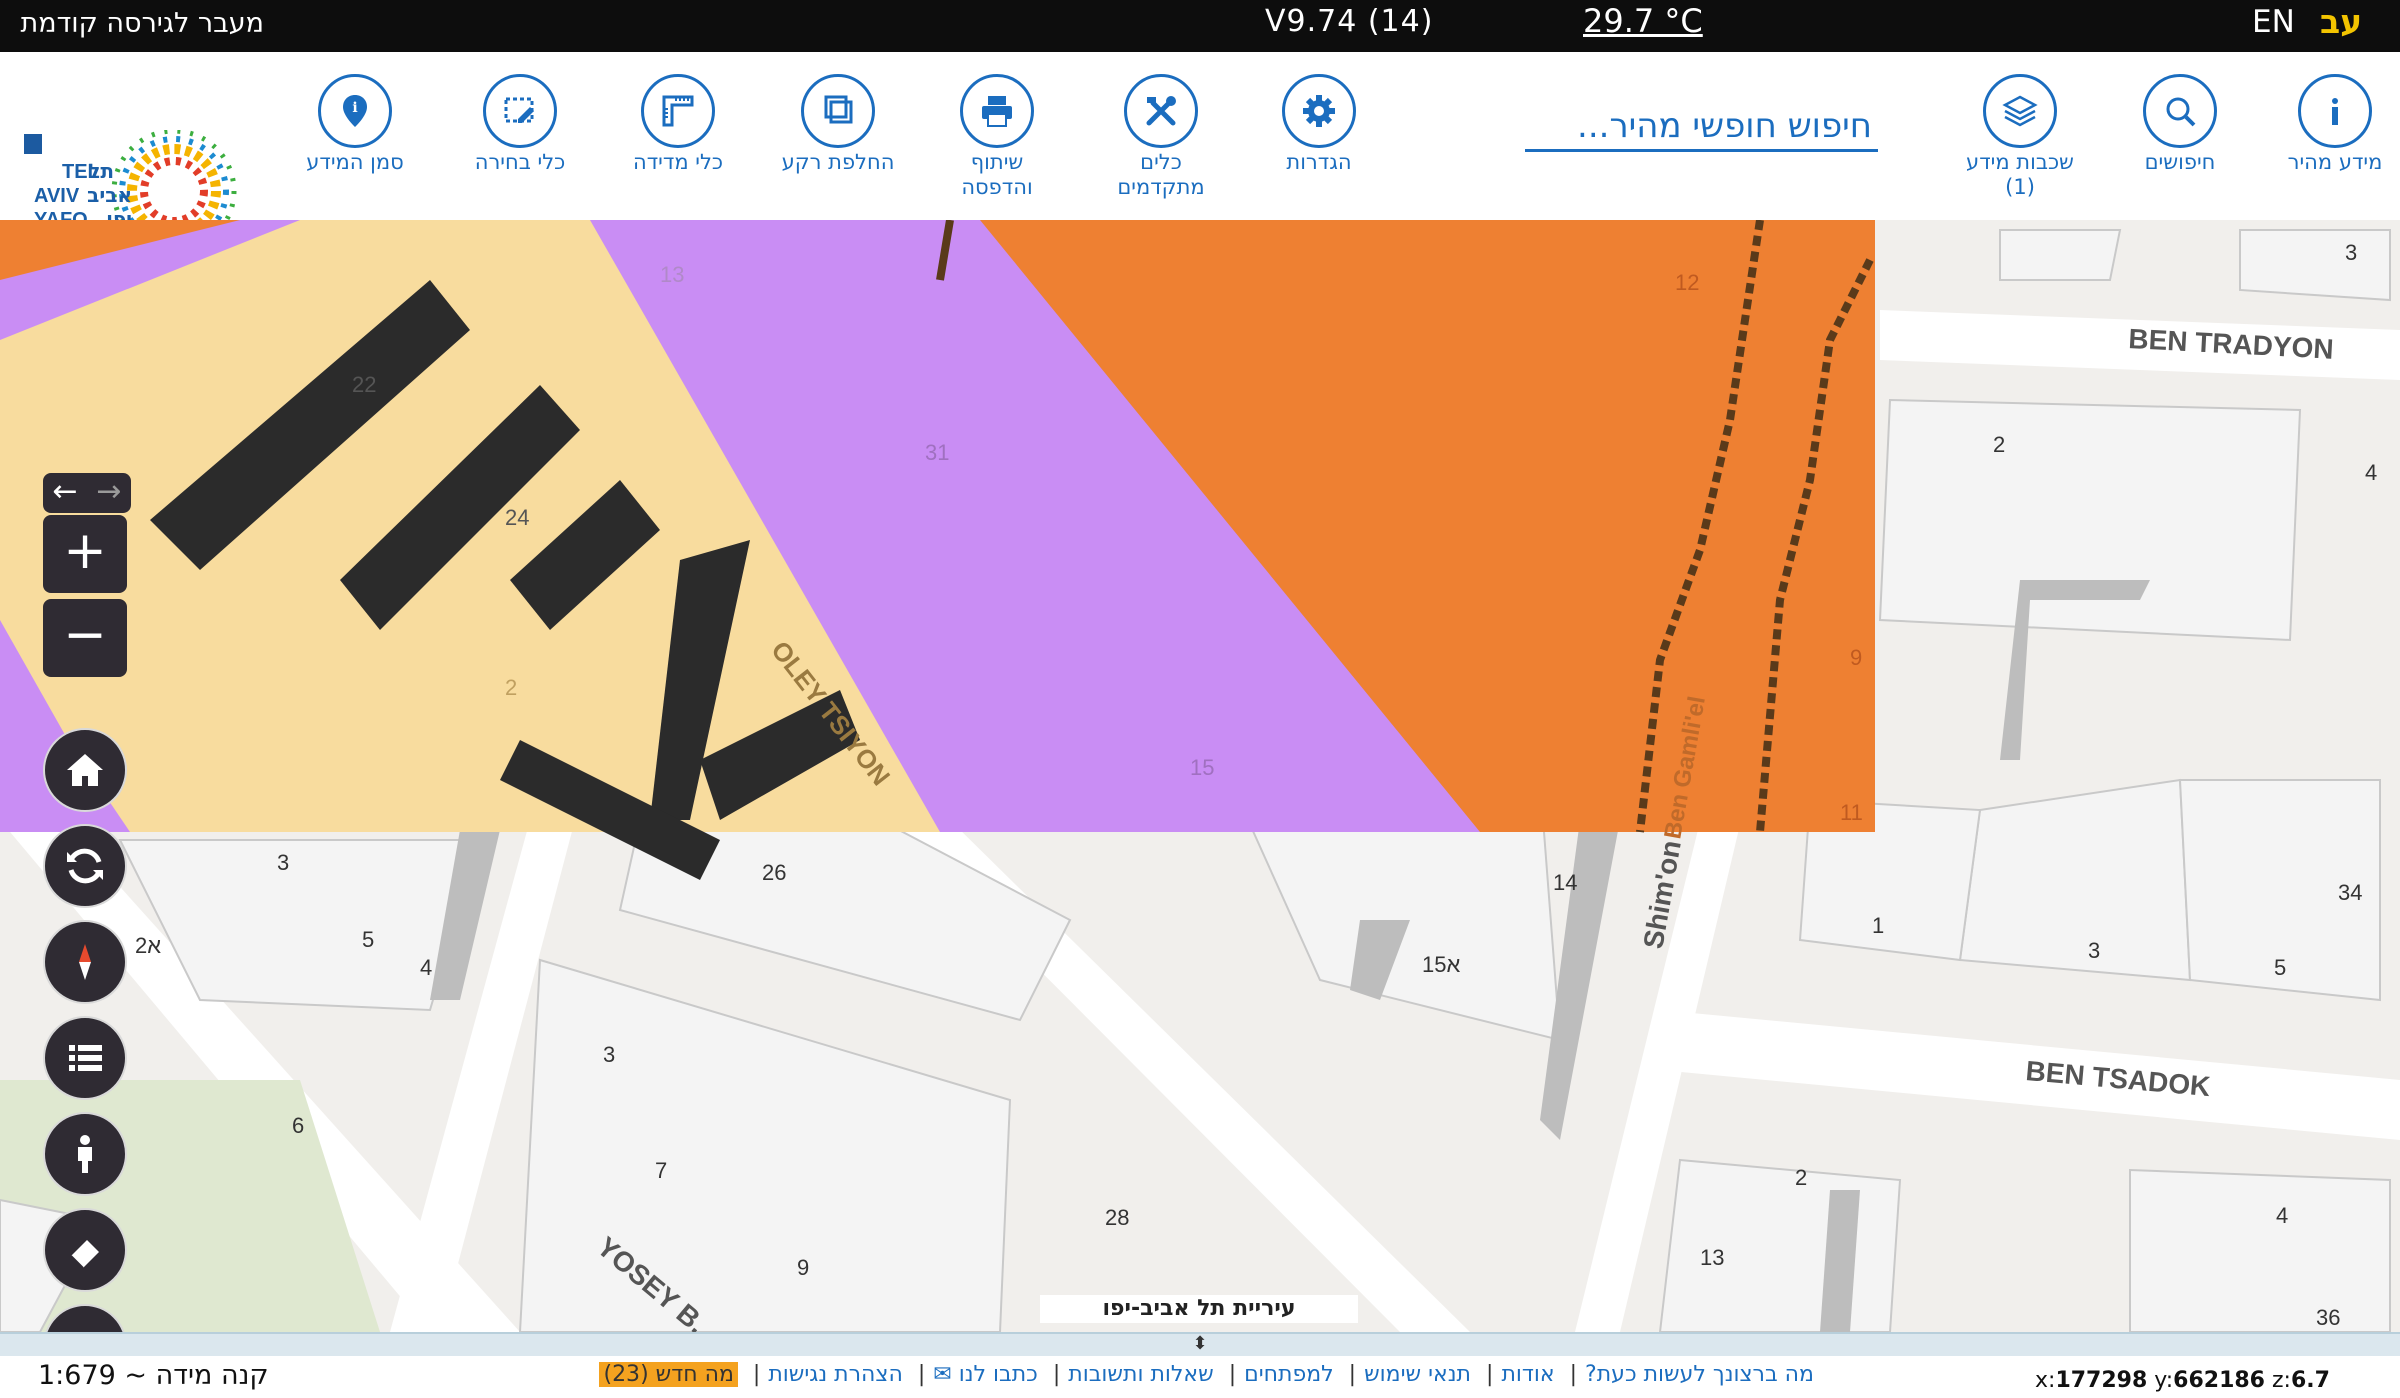 This screenshot has width=2400, height=1398. What do you see at coordinates (2020, 174) in the screenshot?
I see `tool-label: שכבות מידע (1)` at bounding box center [2020, 174].